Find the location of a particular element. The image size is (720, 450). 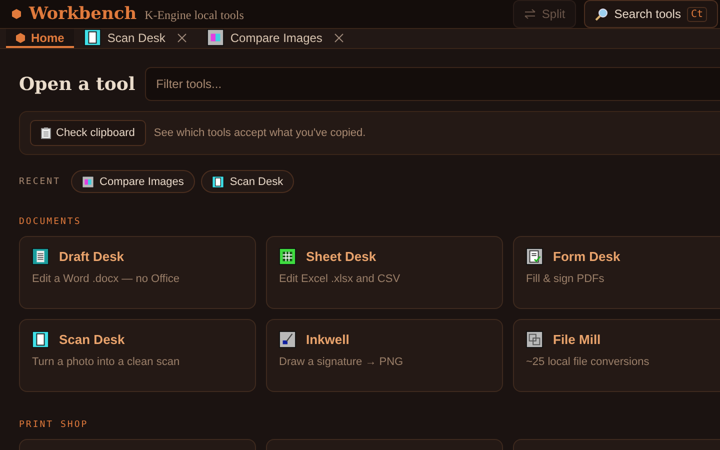

clipboard-hint: See which tools accept what you've copied. is located at coordinates (260, 133).